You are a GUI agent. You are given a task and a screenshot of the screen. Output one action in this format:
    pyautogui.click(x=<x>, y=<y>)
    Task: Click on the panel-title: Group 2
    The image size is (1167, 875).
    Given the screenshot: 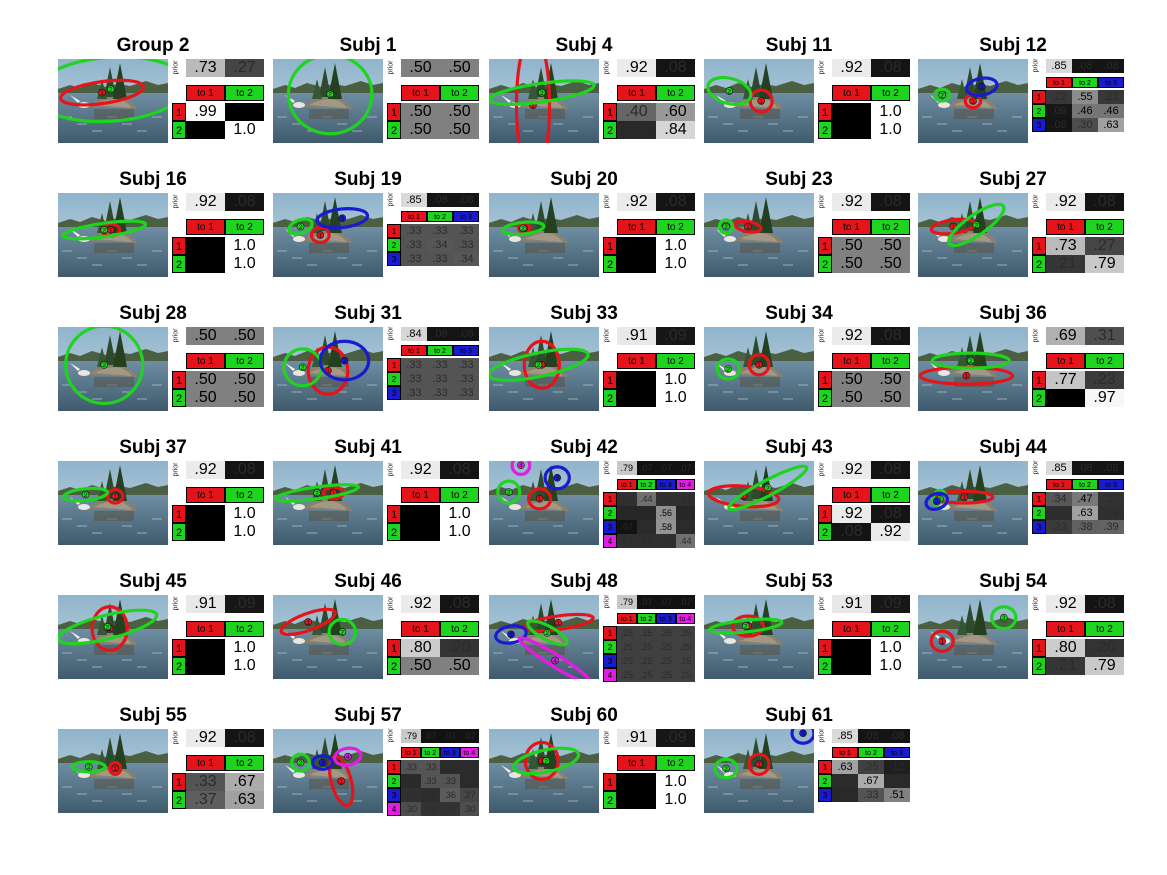 What is the action you would take?
    pyautogui.click(x=153, y=45)
    